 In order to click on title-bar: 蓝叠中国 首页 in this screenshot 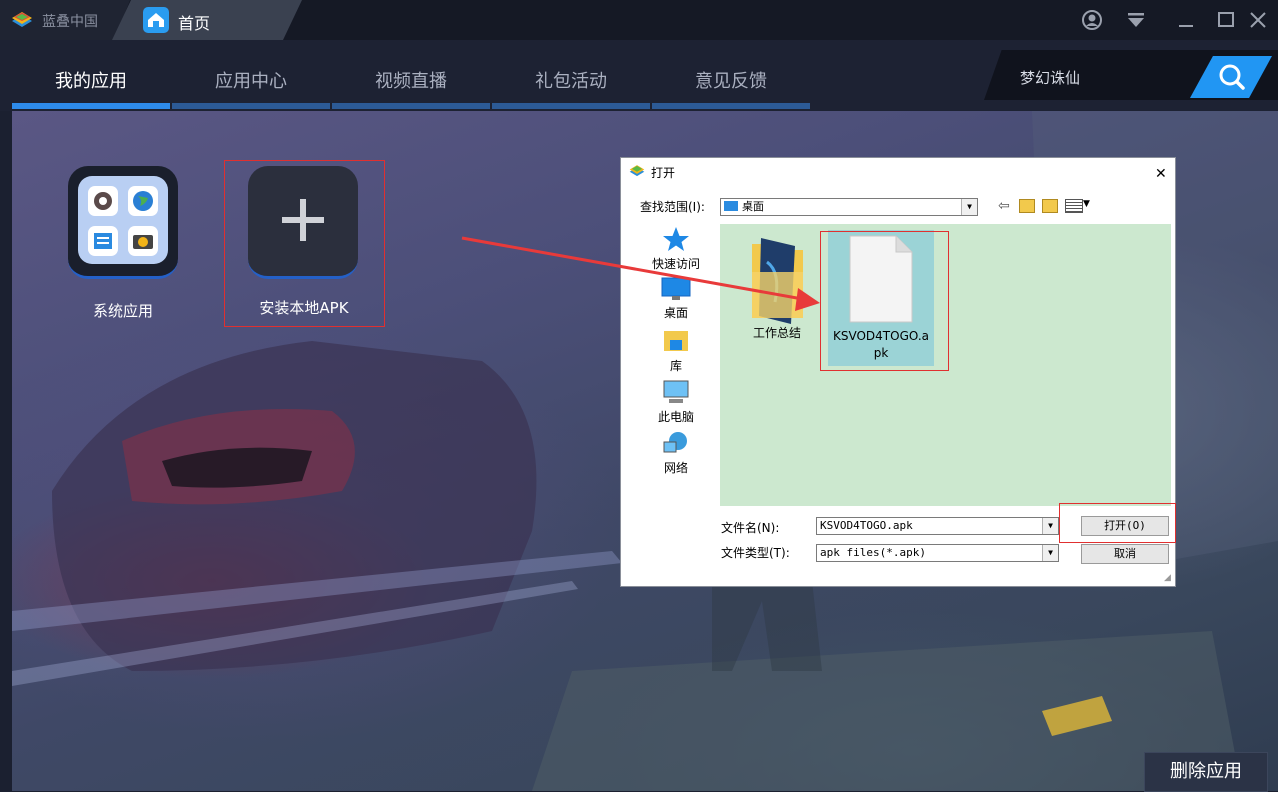, I will do `click(639, 20)`.